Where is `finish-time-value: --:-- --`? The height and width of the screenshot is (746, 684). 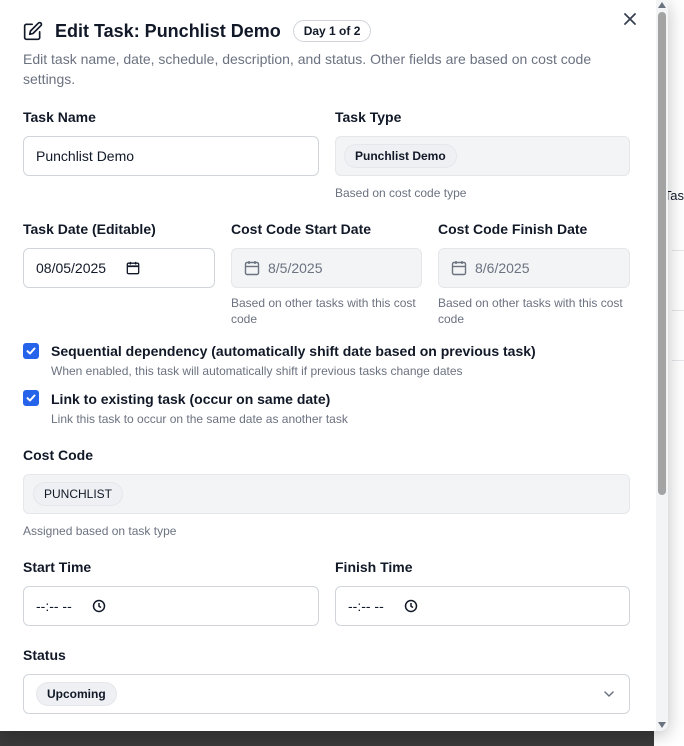 finish-time-value: --:-- -- is located at coordinates (366, 606).